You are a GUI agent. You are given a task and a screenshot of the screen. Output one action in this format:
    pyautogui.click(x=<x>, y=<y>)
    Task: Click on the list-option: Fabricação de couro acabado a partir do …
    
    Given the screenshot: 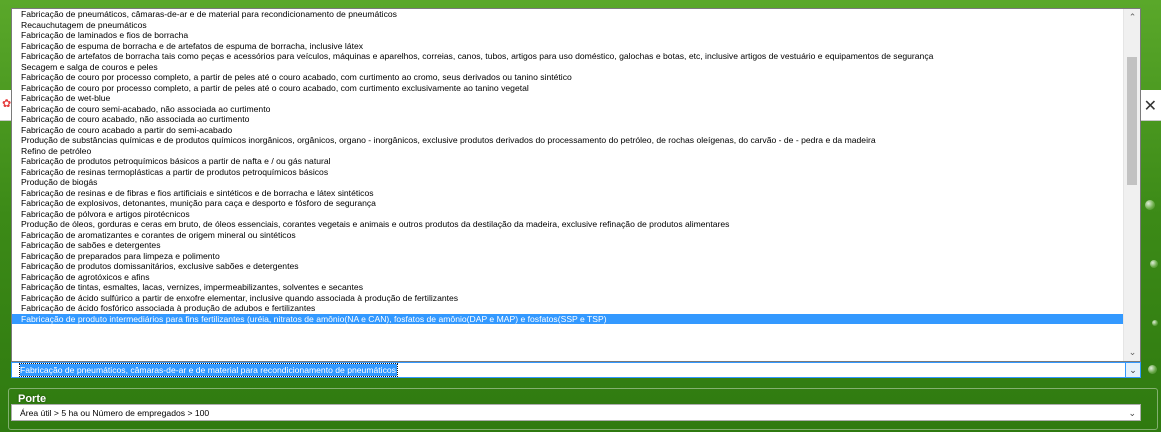 What is the action you would take?
    pyautogui.click(x=567, y=130)
    